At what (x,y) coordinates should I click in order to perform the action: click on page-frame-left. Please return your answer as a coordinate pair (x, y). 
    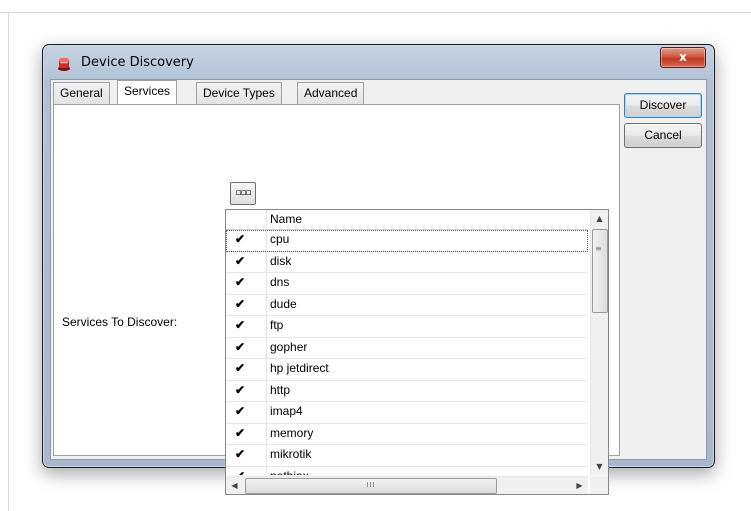
    Looking at the image, I should click on (8, 261).